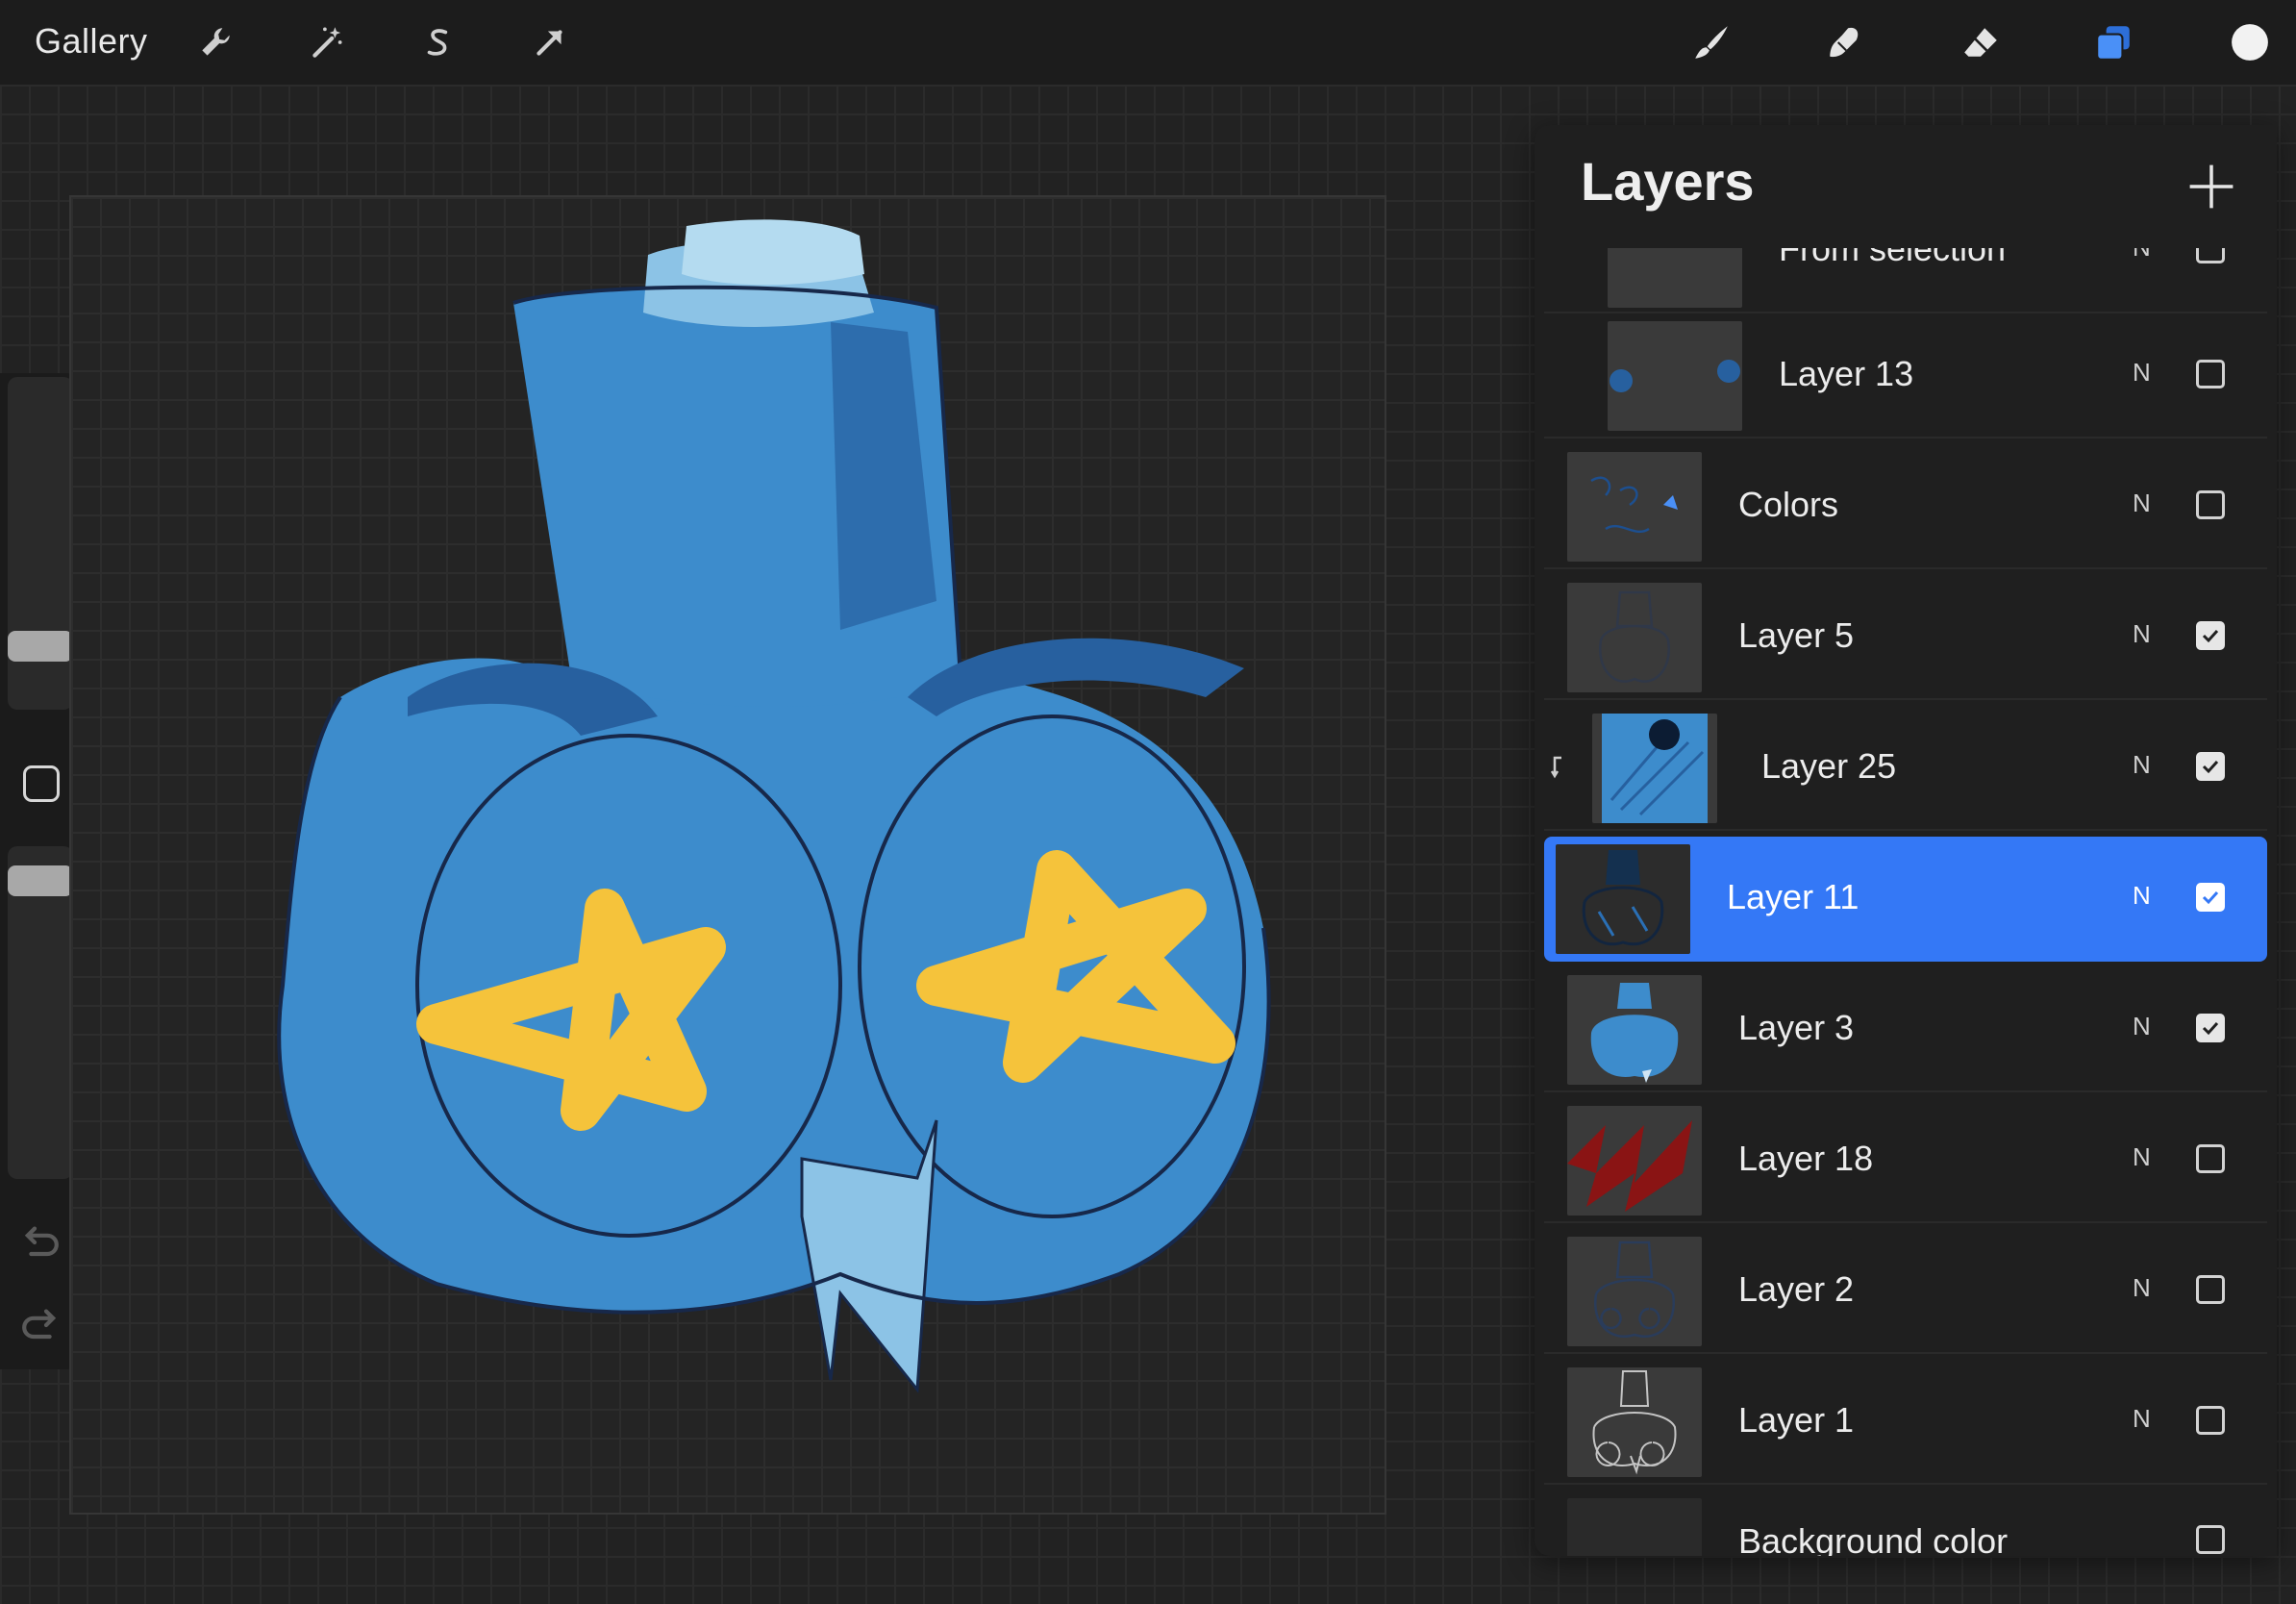 Image resolution: width=2296 pixels, height=1604 pixels. I want to click on redo-icon, so click(40, 1325).